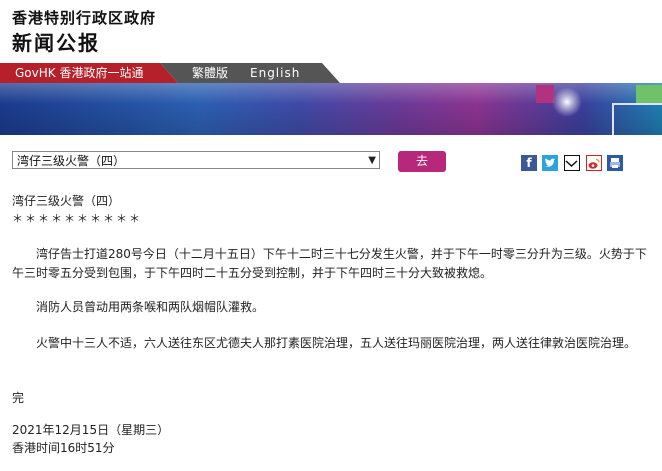 The height and width of the screenshot is (471, 662). I want to click on banner-frame, so click(637, 119).